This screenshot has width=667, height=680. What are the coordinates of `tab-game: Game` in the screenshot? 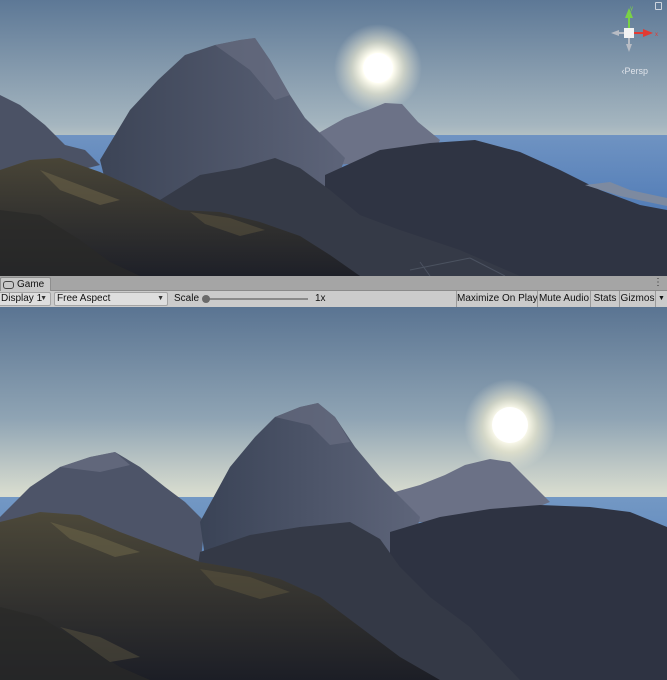 It's located at (26, 284).